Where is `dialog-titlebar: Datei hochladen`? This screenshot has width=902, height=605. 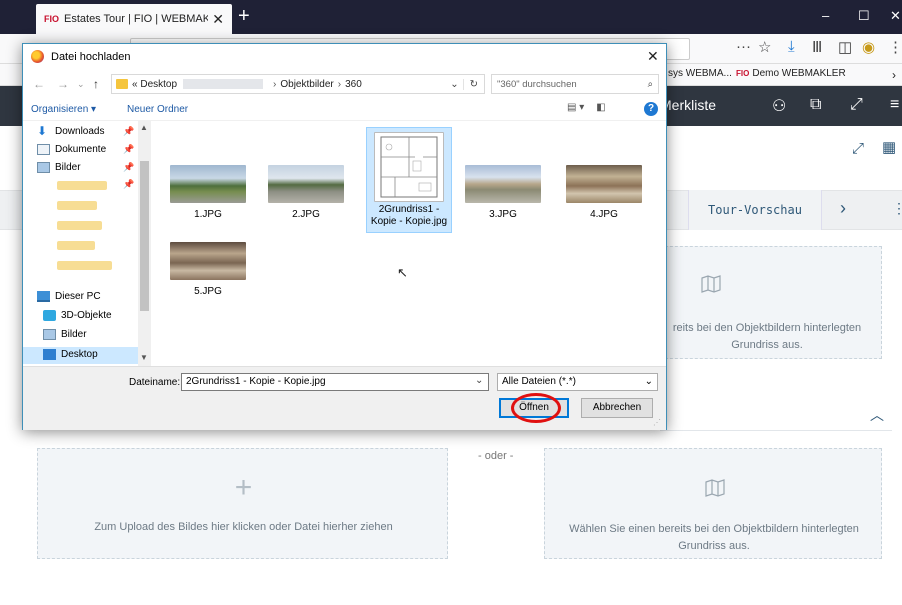
dialog-titlebar: Datei hochladen is located at coordinates (344, 57).